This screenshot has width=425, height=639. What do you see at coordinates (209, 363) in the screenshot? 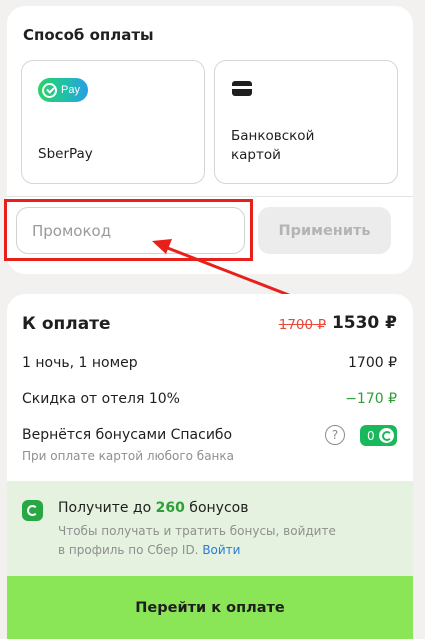
I see `nights-row: 1 ночь, 1 номер 1700 ₽` at bounding box center [209, 363].